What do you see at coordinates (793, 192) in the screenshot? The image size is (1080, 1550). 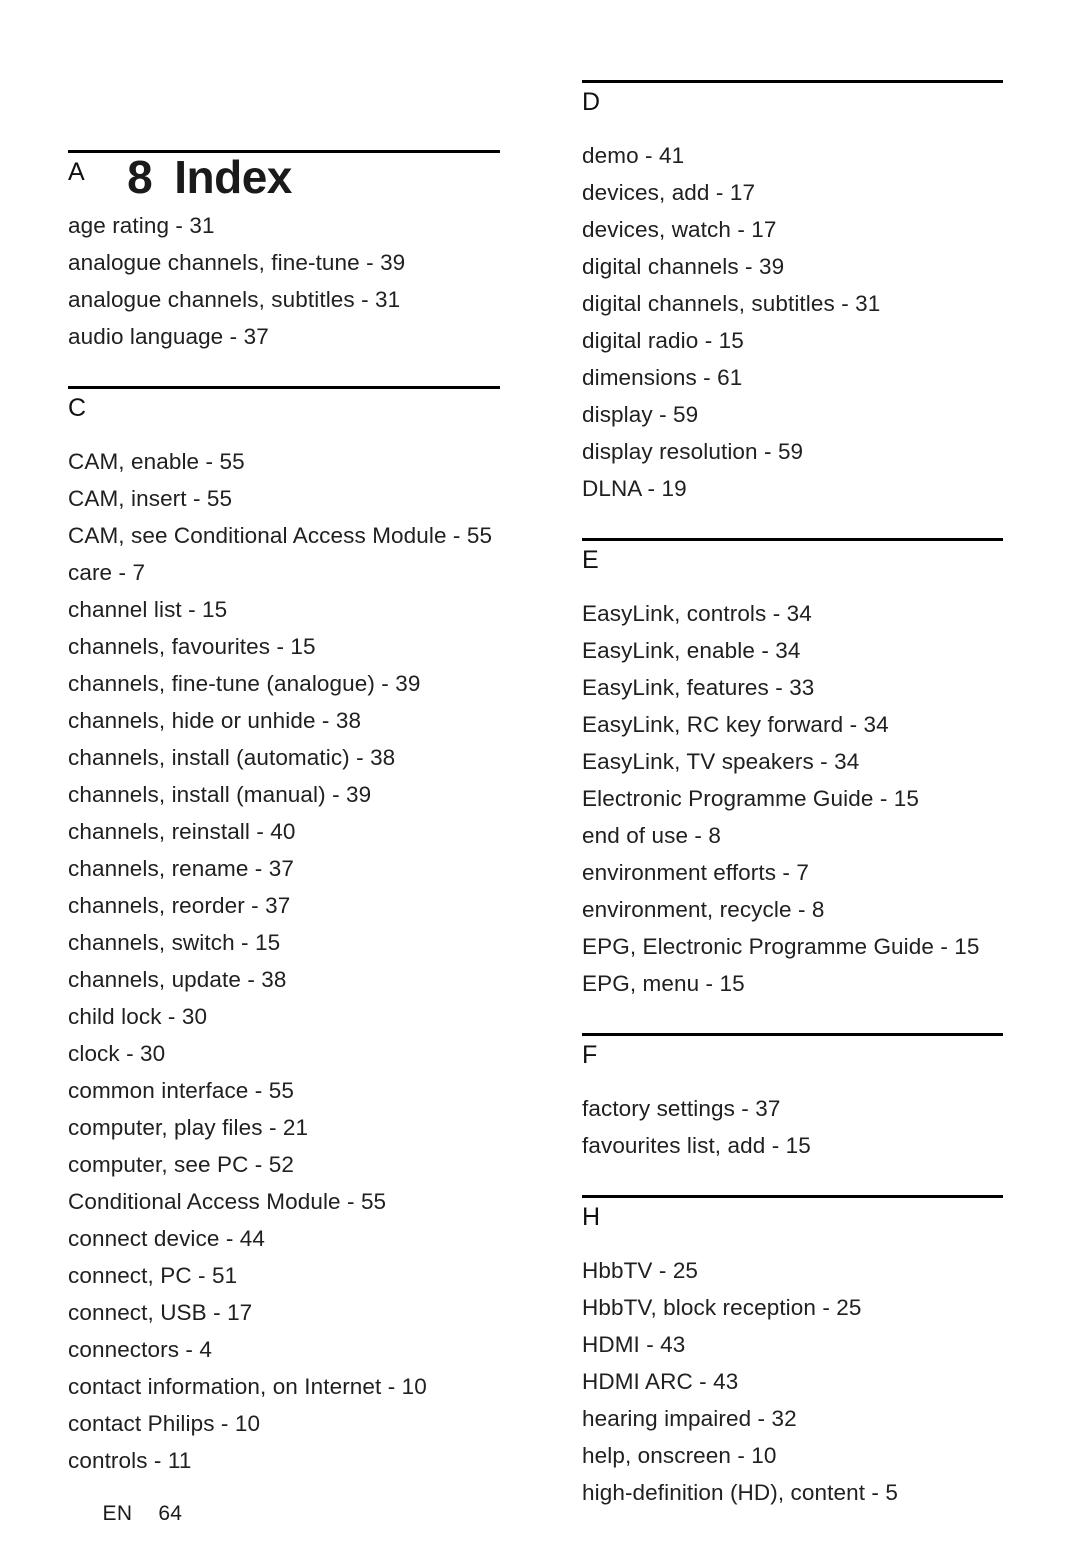 I see `index-entry: devices, add - 17` at bounding box center [793, 192].